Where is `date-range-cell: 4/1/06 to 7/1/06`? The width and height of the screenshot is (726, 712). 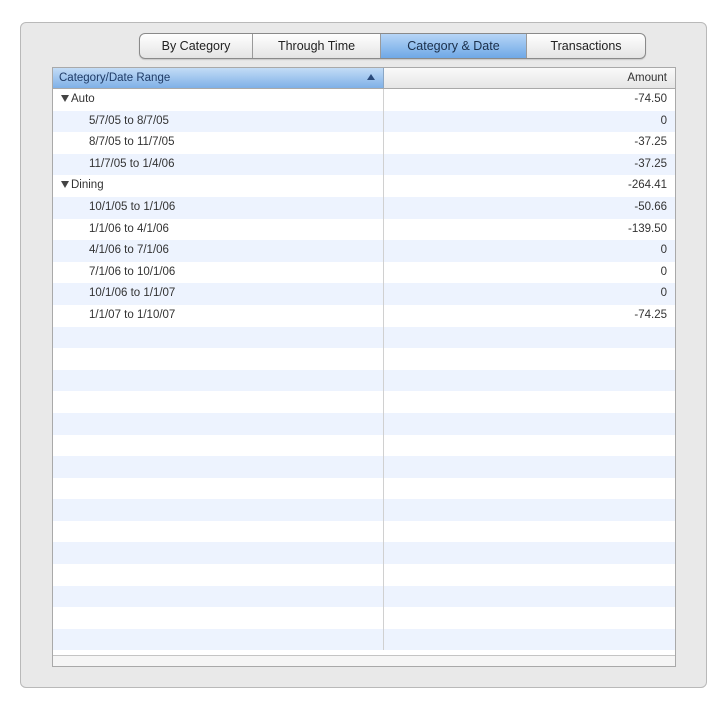 date-range-cell: 4/1/06 to 7/1/06 is located at coordinates (218, 251).